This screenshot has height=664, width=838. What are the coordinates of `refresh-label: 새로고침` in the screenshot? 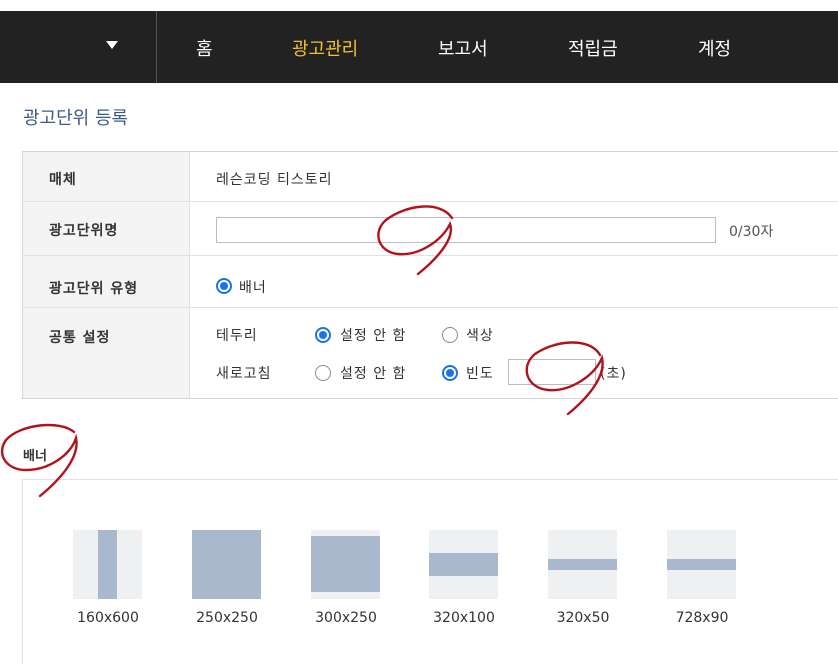 It's located at (244, 374).